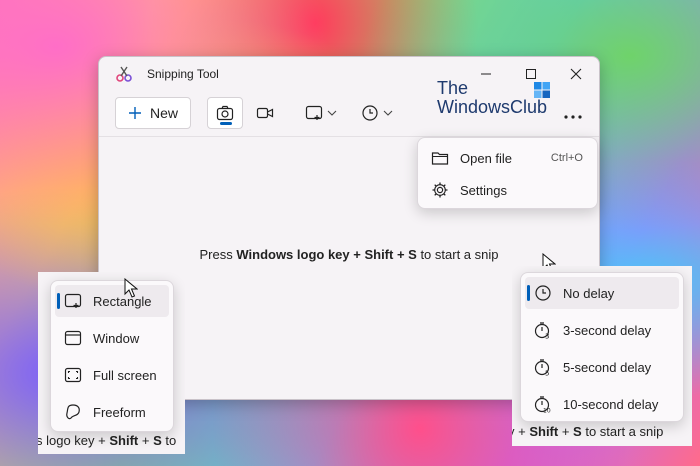 This screenshot has width=700, height=466. I want to click on delay-hint-mid: +, so click(566, 431).